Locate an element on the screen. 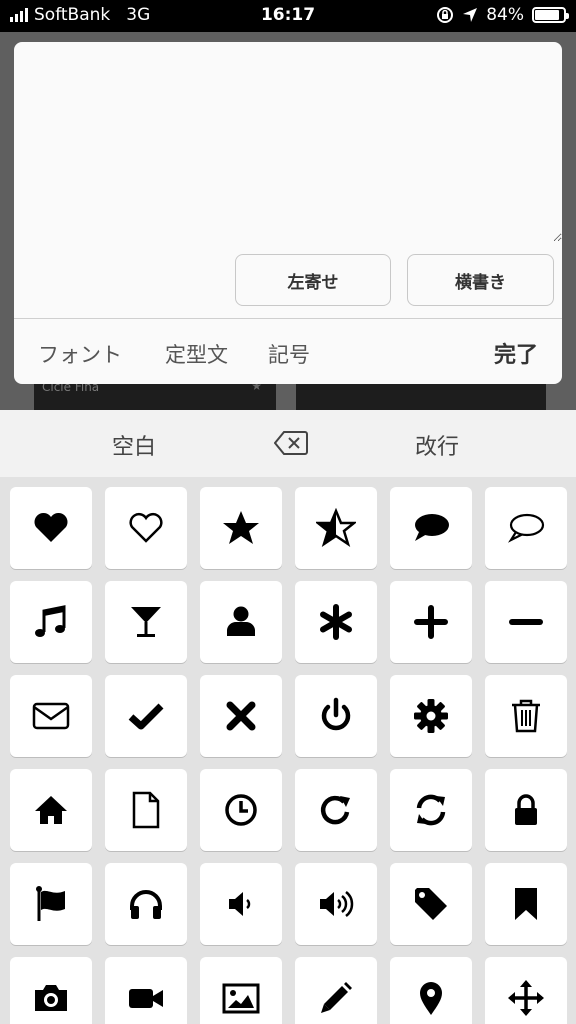 Image resolution: width=576 pixels, height=1024 pixels. plus-icon is located at coordinates (431, 622).